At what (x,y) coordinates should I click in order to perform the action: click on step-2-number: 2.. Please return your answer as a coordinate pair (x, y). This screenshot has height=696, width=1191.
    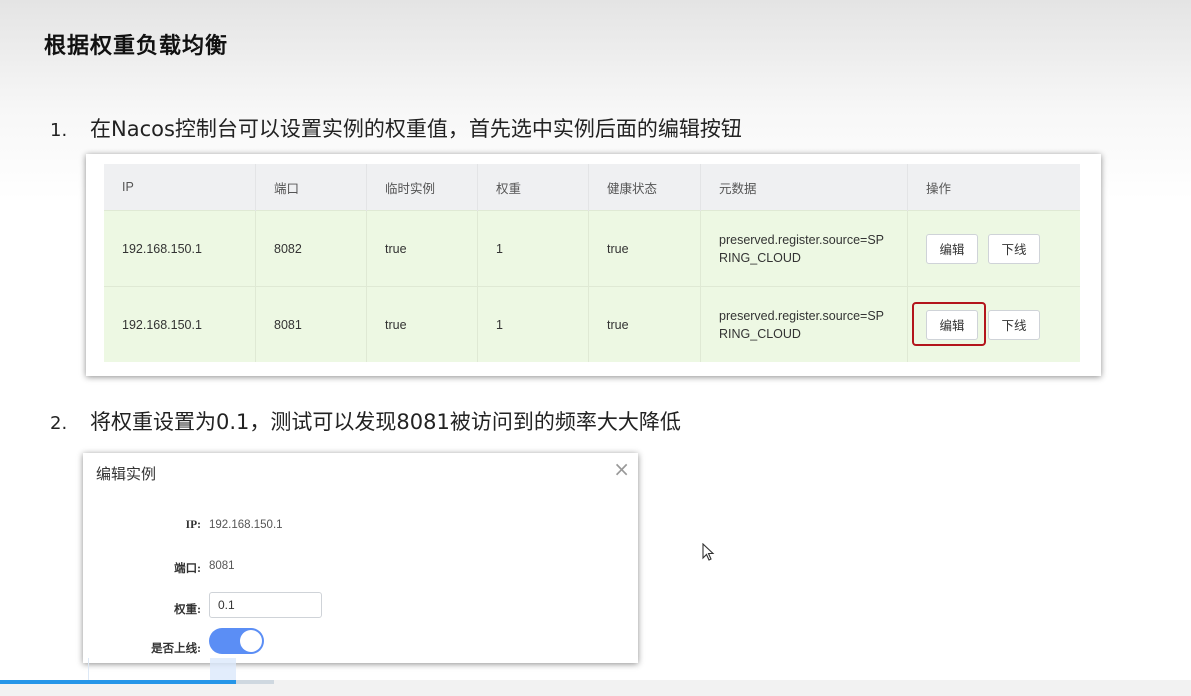
    Looking at the image, I should click on (59, 423).